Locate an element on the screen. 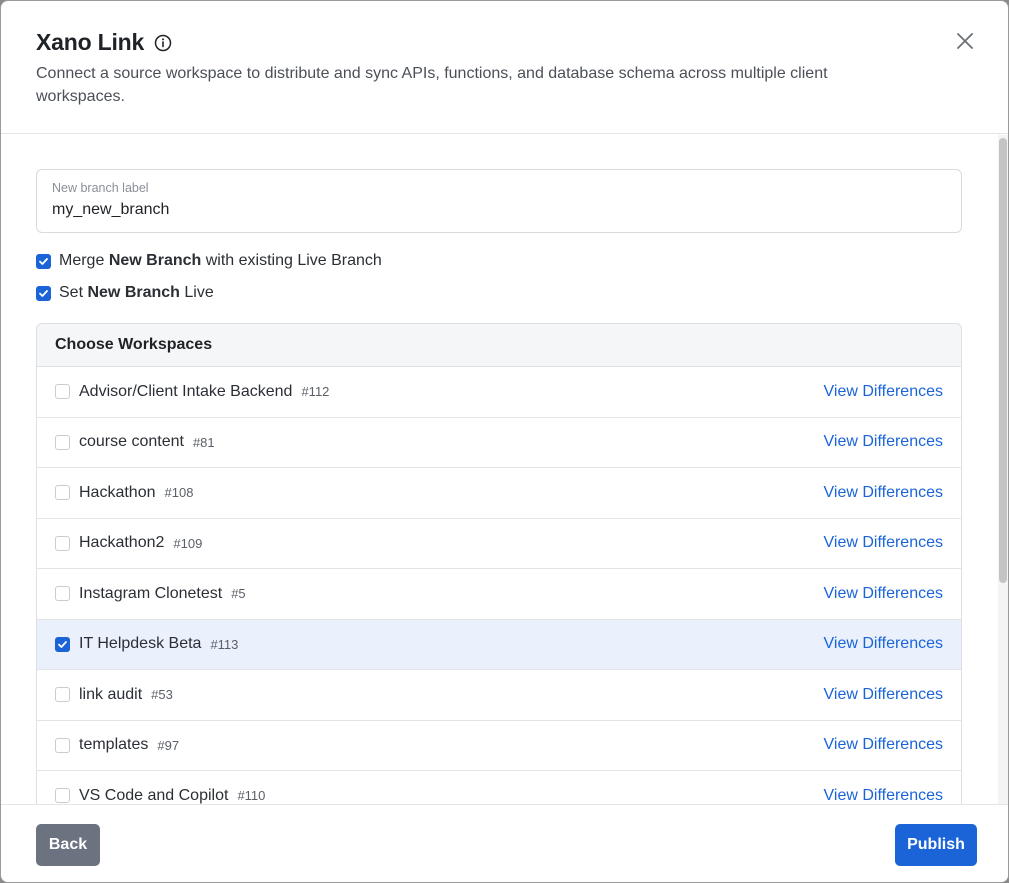 This screenshot has width=1009, height=883. workspace-row: link audit #53 View Differences is located at coordinates (499, 695).